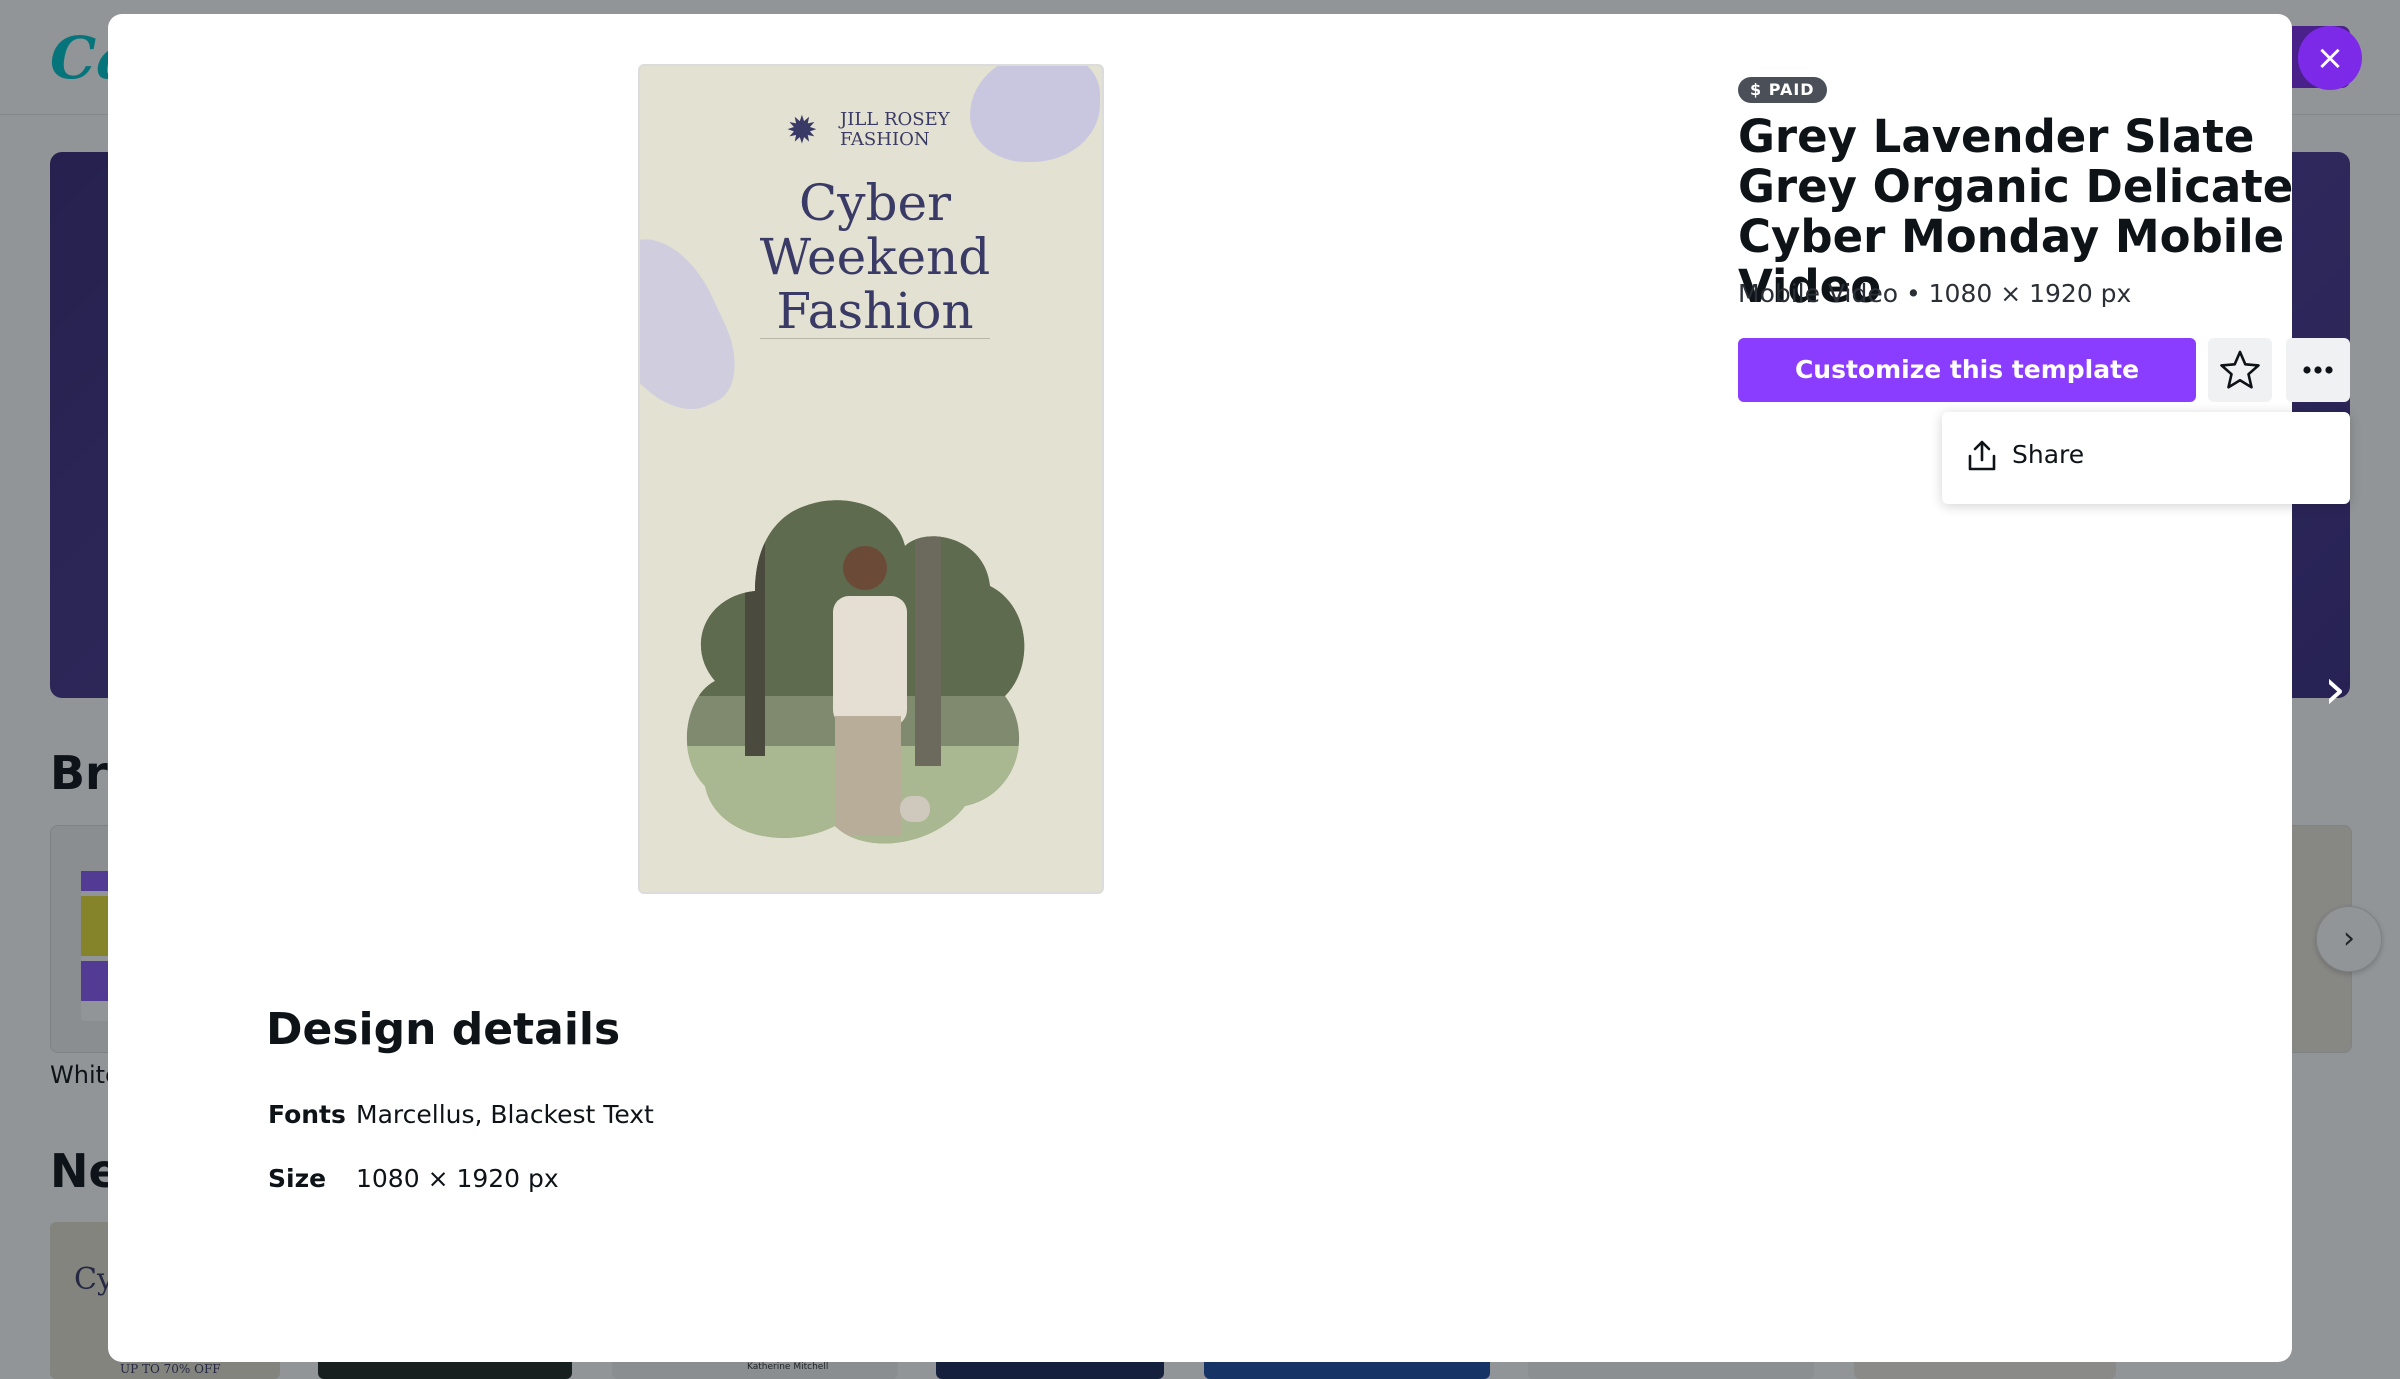 This screenshot has height=1379, width=2400. Describe the element at coordinates (855, 672) in the screenshot. I see `model-photo` at that location.